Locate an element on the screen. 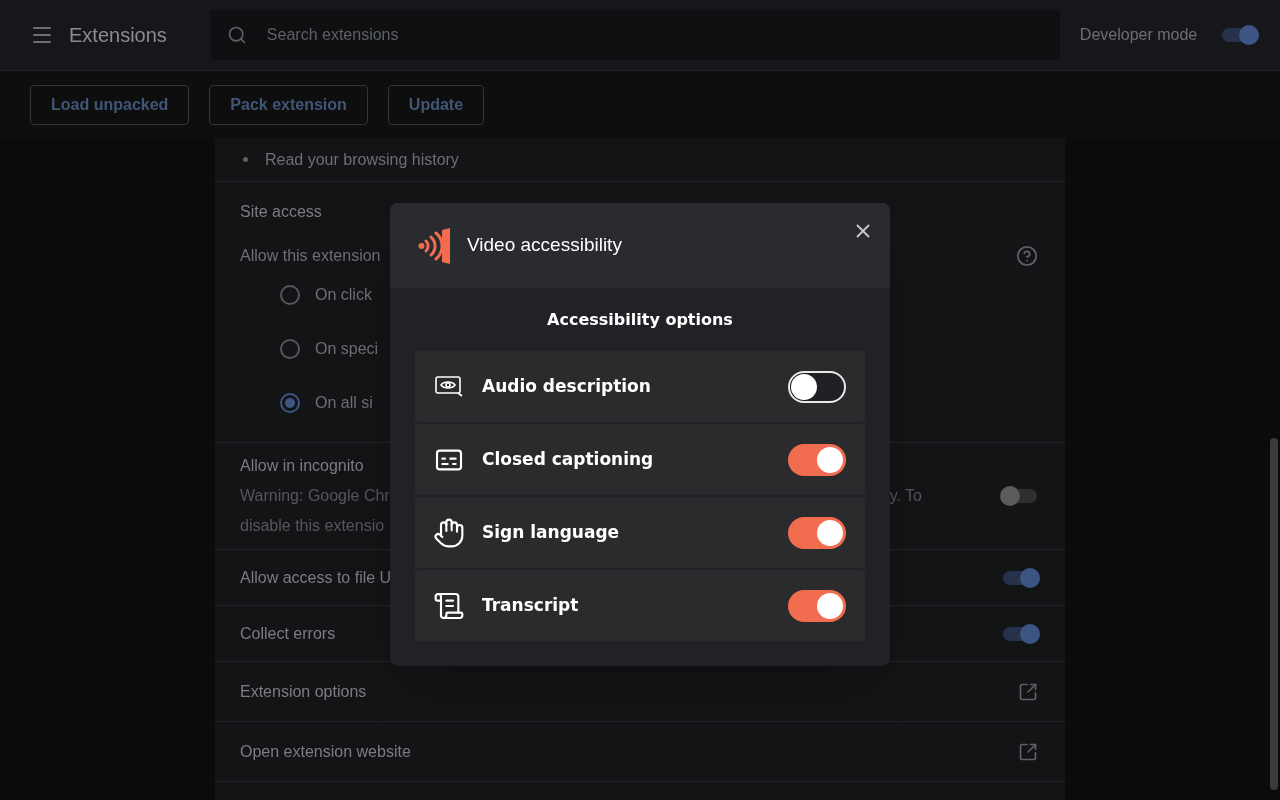  dialog-heading: Accessibility options is located at coordinates (640, 320).